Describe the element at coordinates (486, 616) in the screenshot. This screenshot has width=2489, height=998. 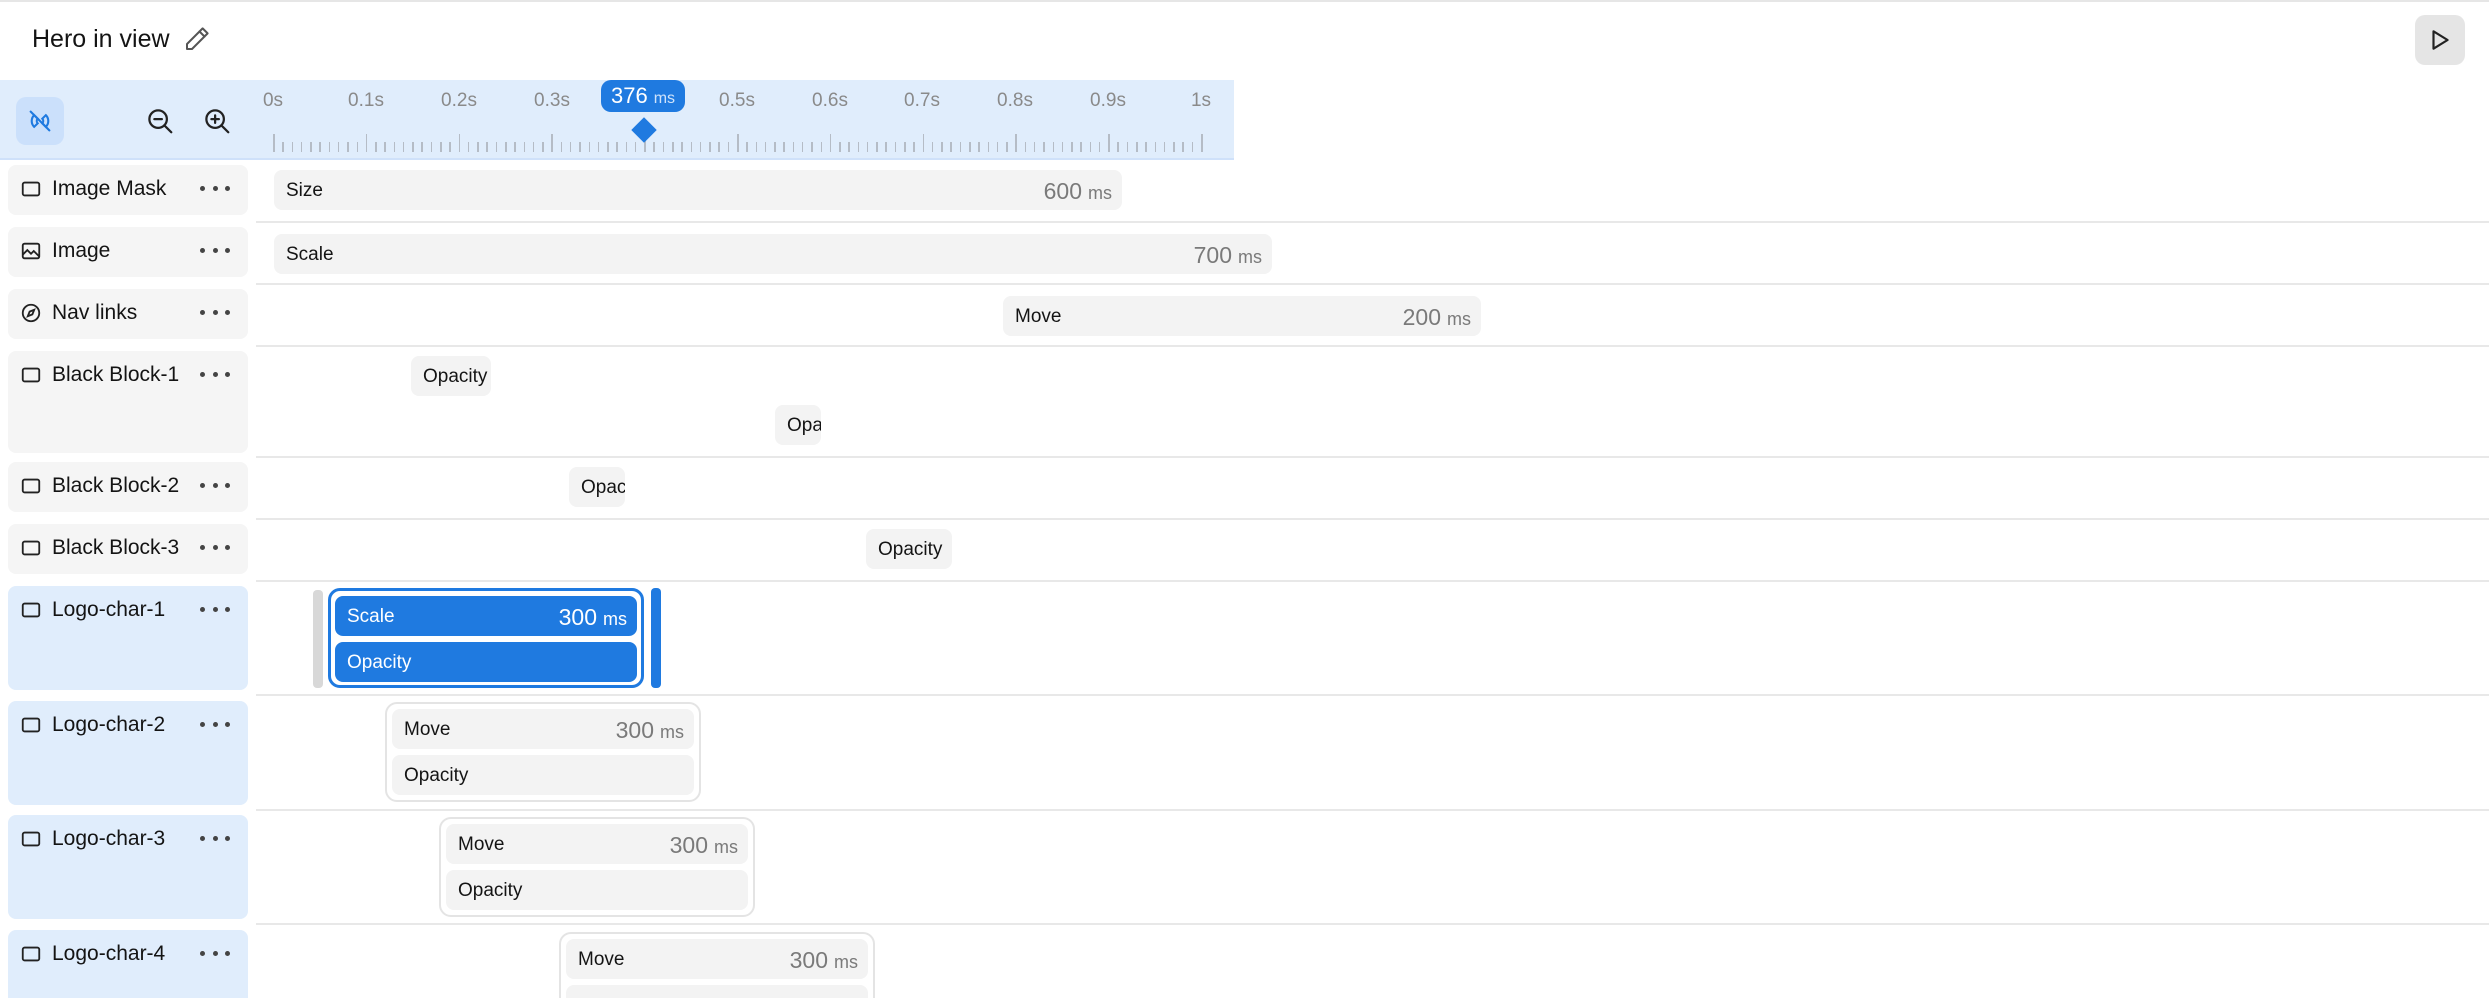
I see `keyframe-bar-scale: Scale 300 ms` at that location.